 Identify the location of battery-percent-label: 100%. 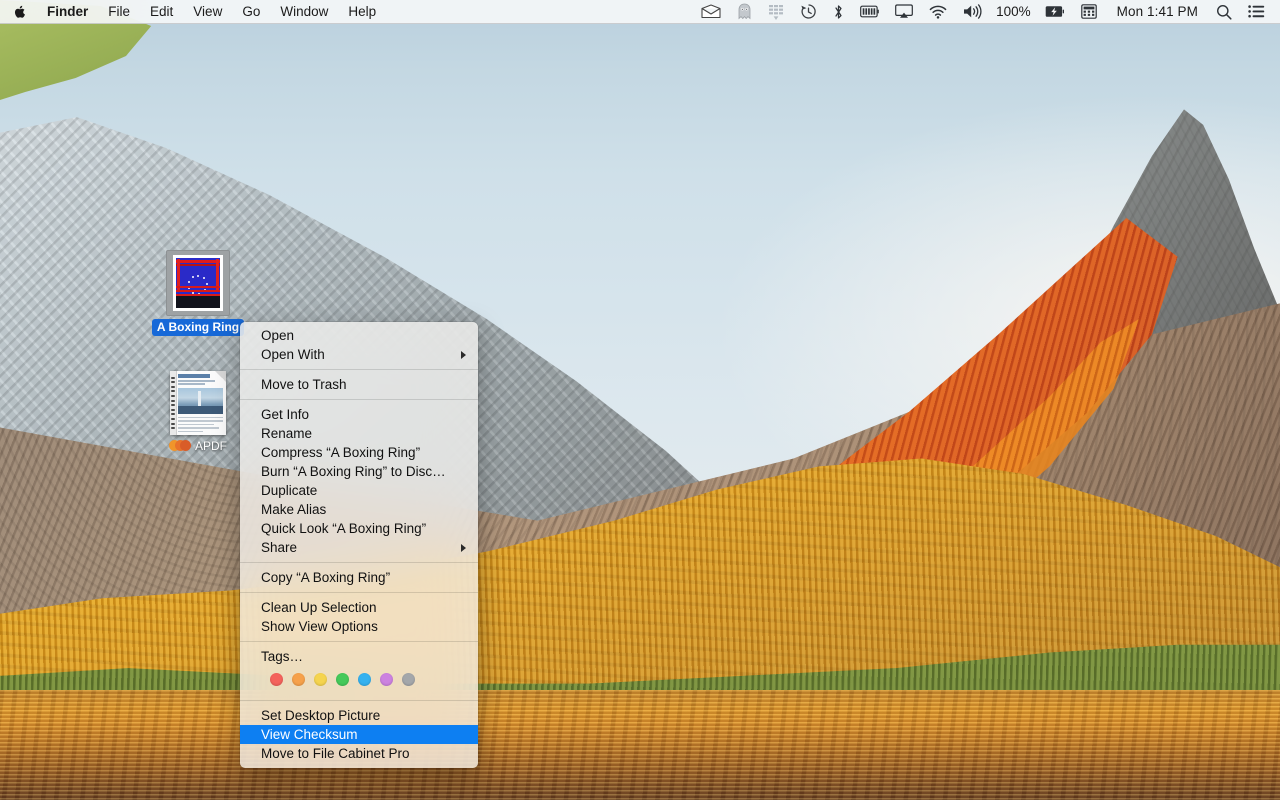
(1013, 11).